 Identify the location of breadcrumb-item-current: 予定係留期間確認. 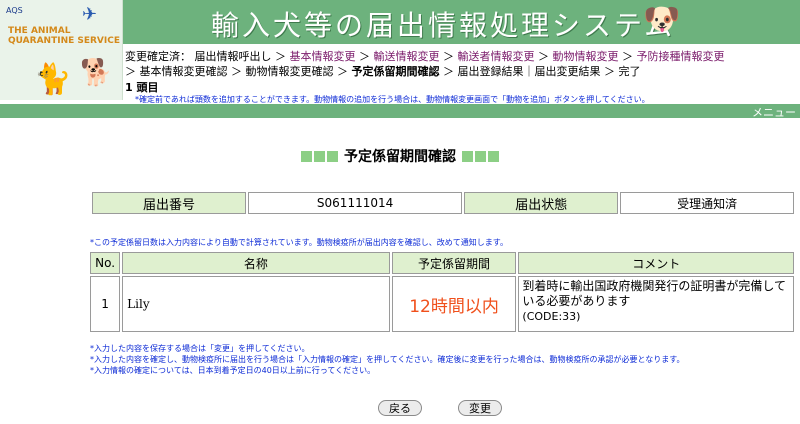
(395, 71).